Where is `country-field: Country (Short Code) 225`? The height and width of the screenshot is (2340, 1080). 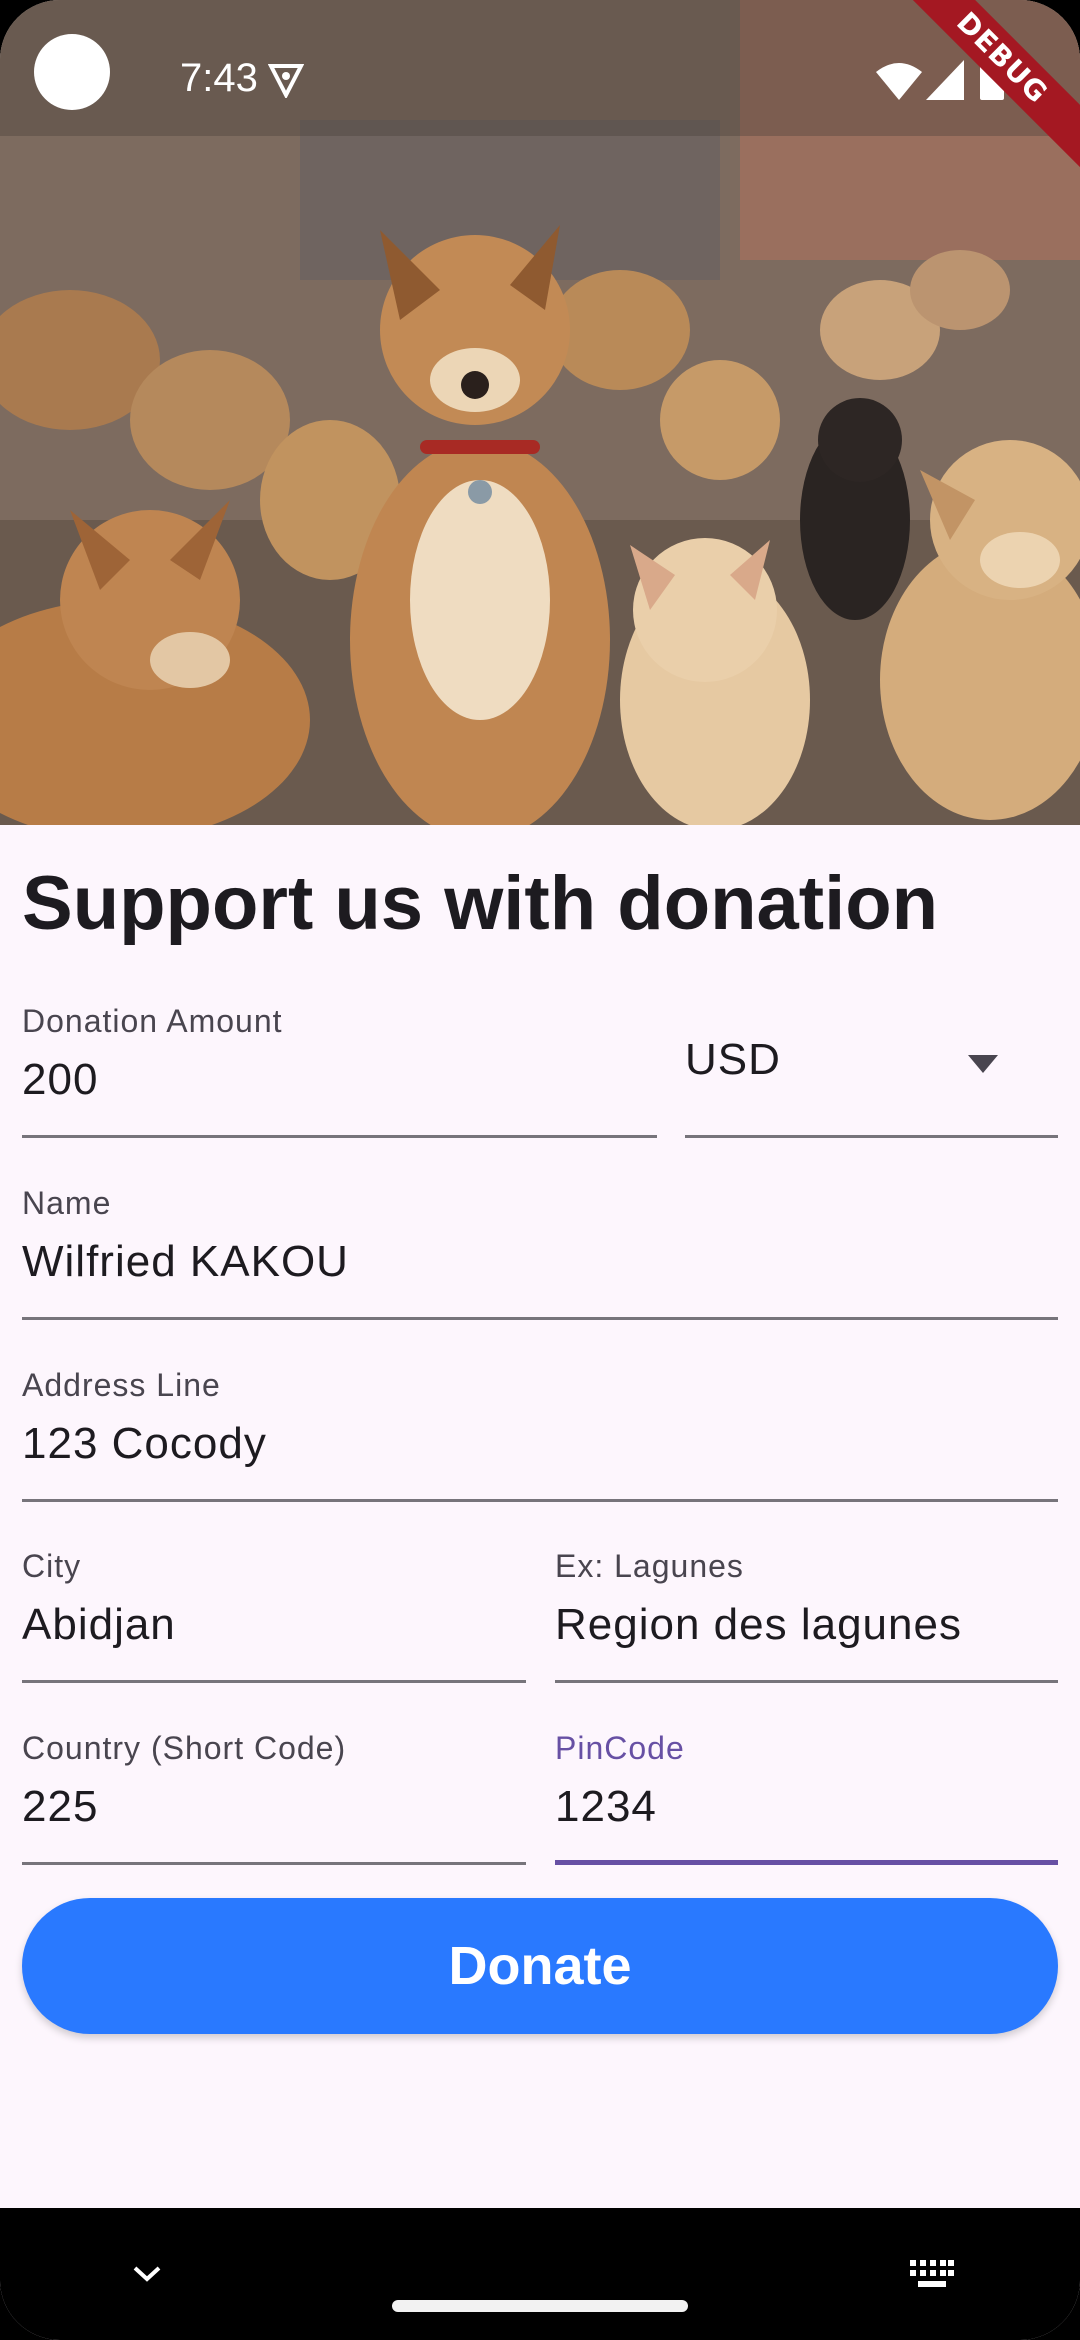
country-field: Country (Short Code) 225 is located at coordinates (274, 1797).